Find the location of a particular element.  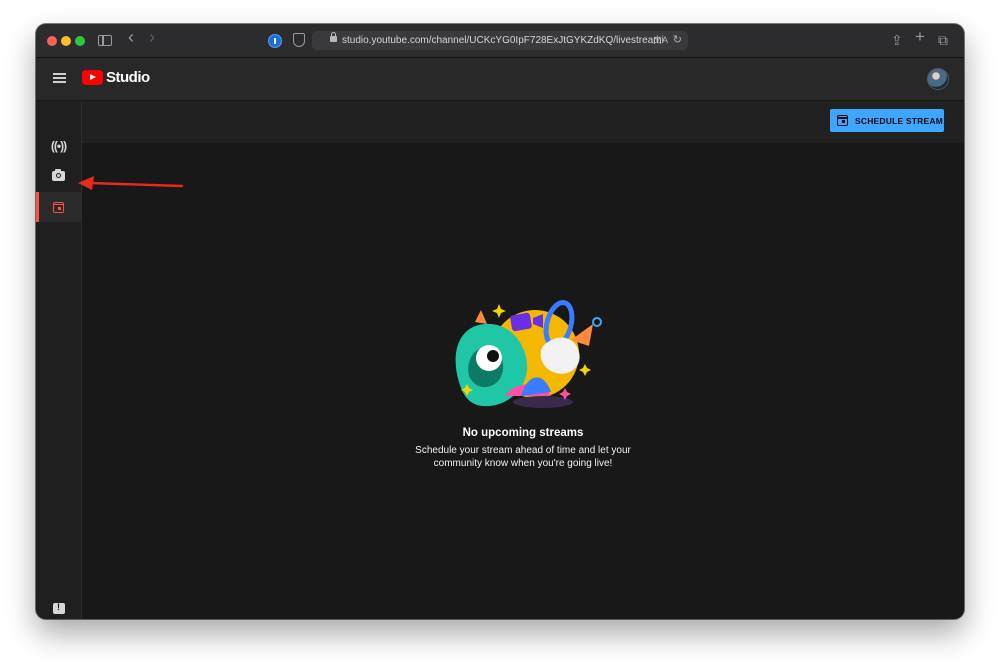

feedback-icon is located at coordinates (58, 608).